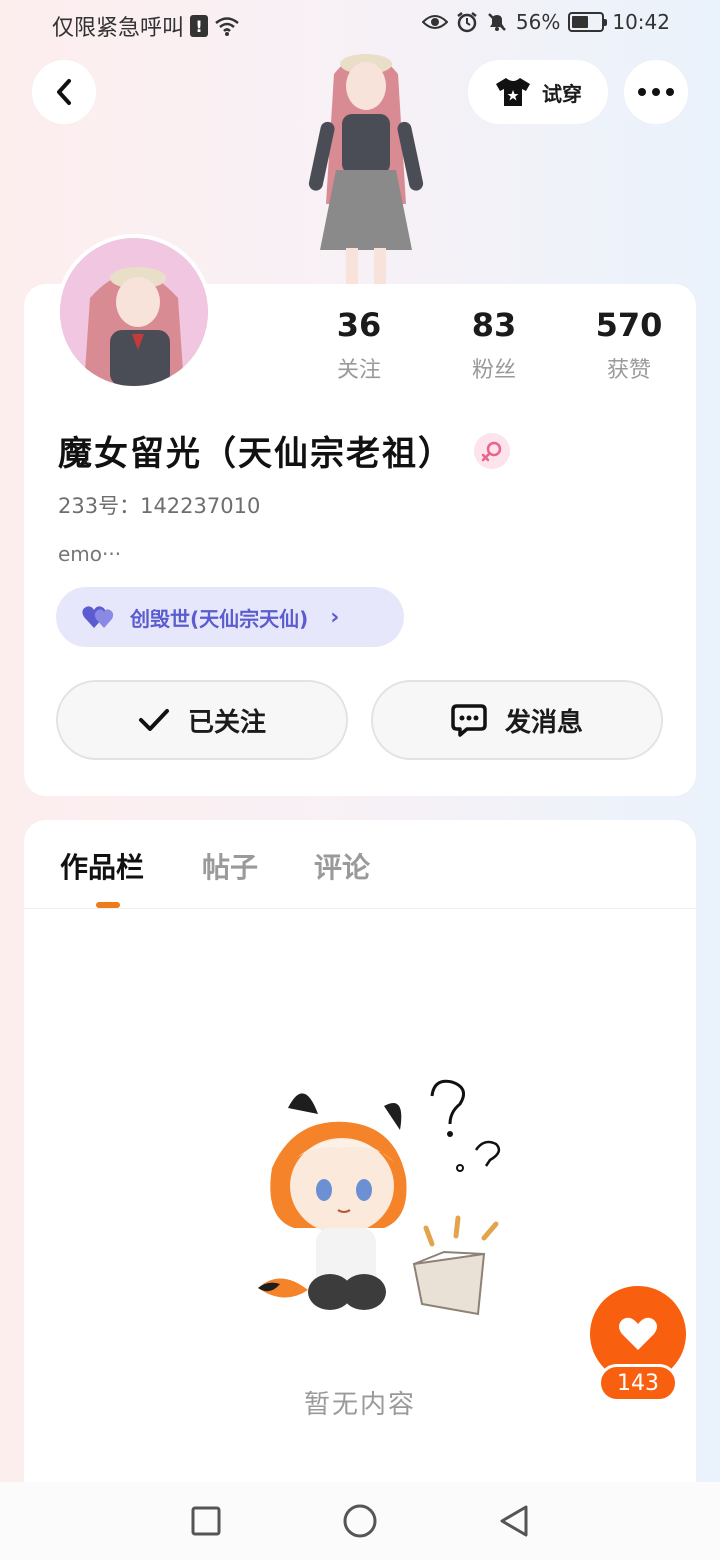 The image size is (720, 1560). What do you see at coordinates (335, 617) in the screenshot?
I see `chevron-right-icon: ›` at bounding box center [335, 617].